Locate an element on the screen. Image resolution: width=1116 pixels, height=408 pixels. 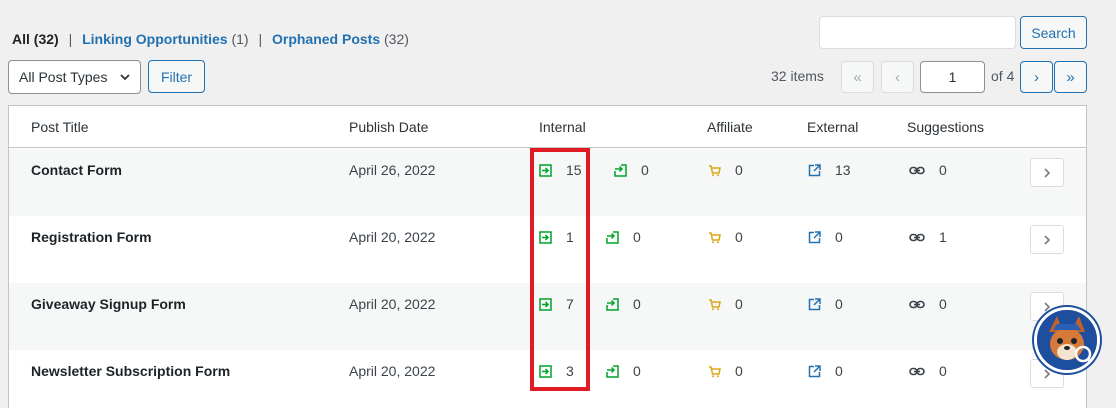
highlight-box is located at coordinates (560, 269).